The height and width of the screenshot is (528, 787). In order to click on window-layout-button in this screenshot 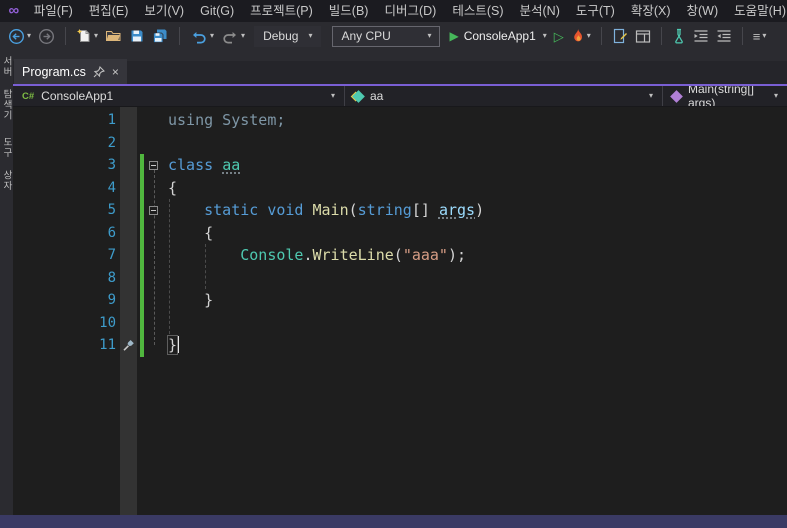, I will do `click(643, 36)`.